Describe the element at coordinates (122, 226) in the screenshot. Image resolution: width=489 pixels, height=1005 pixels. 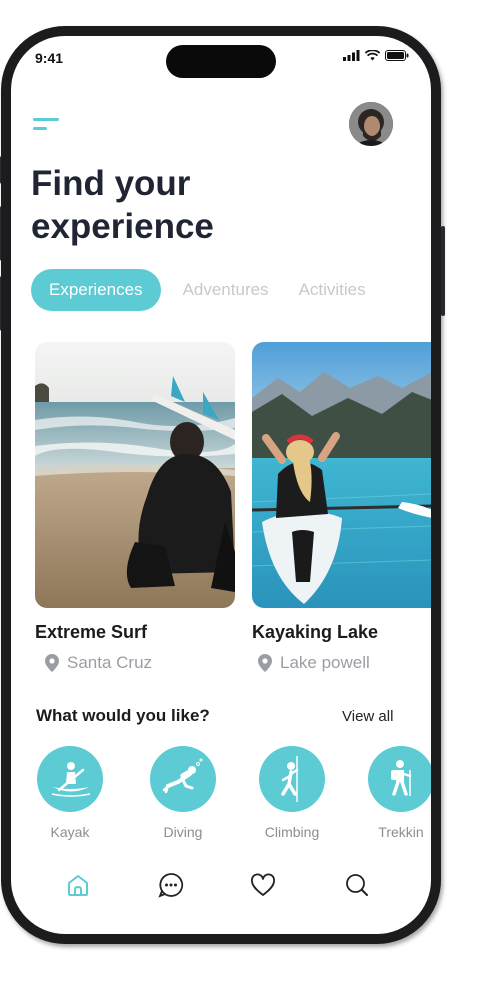
I see `page-title-line2: experience` at that location.